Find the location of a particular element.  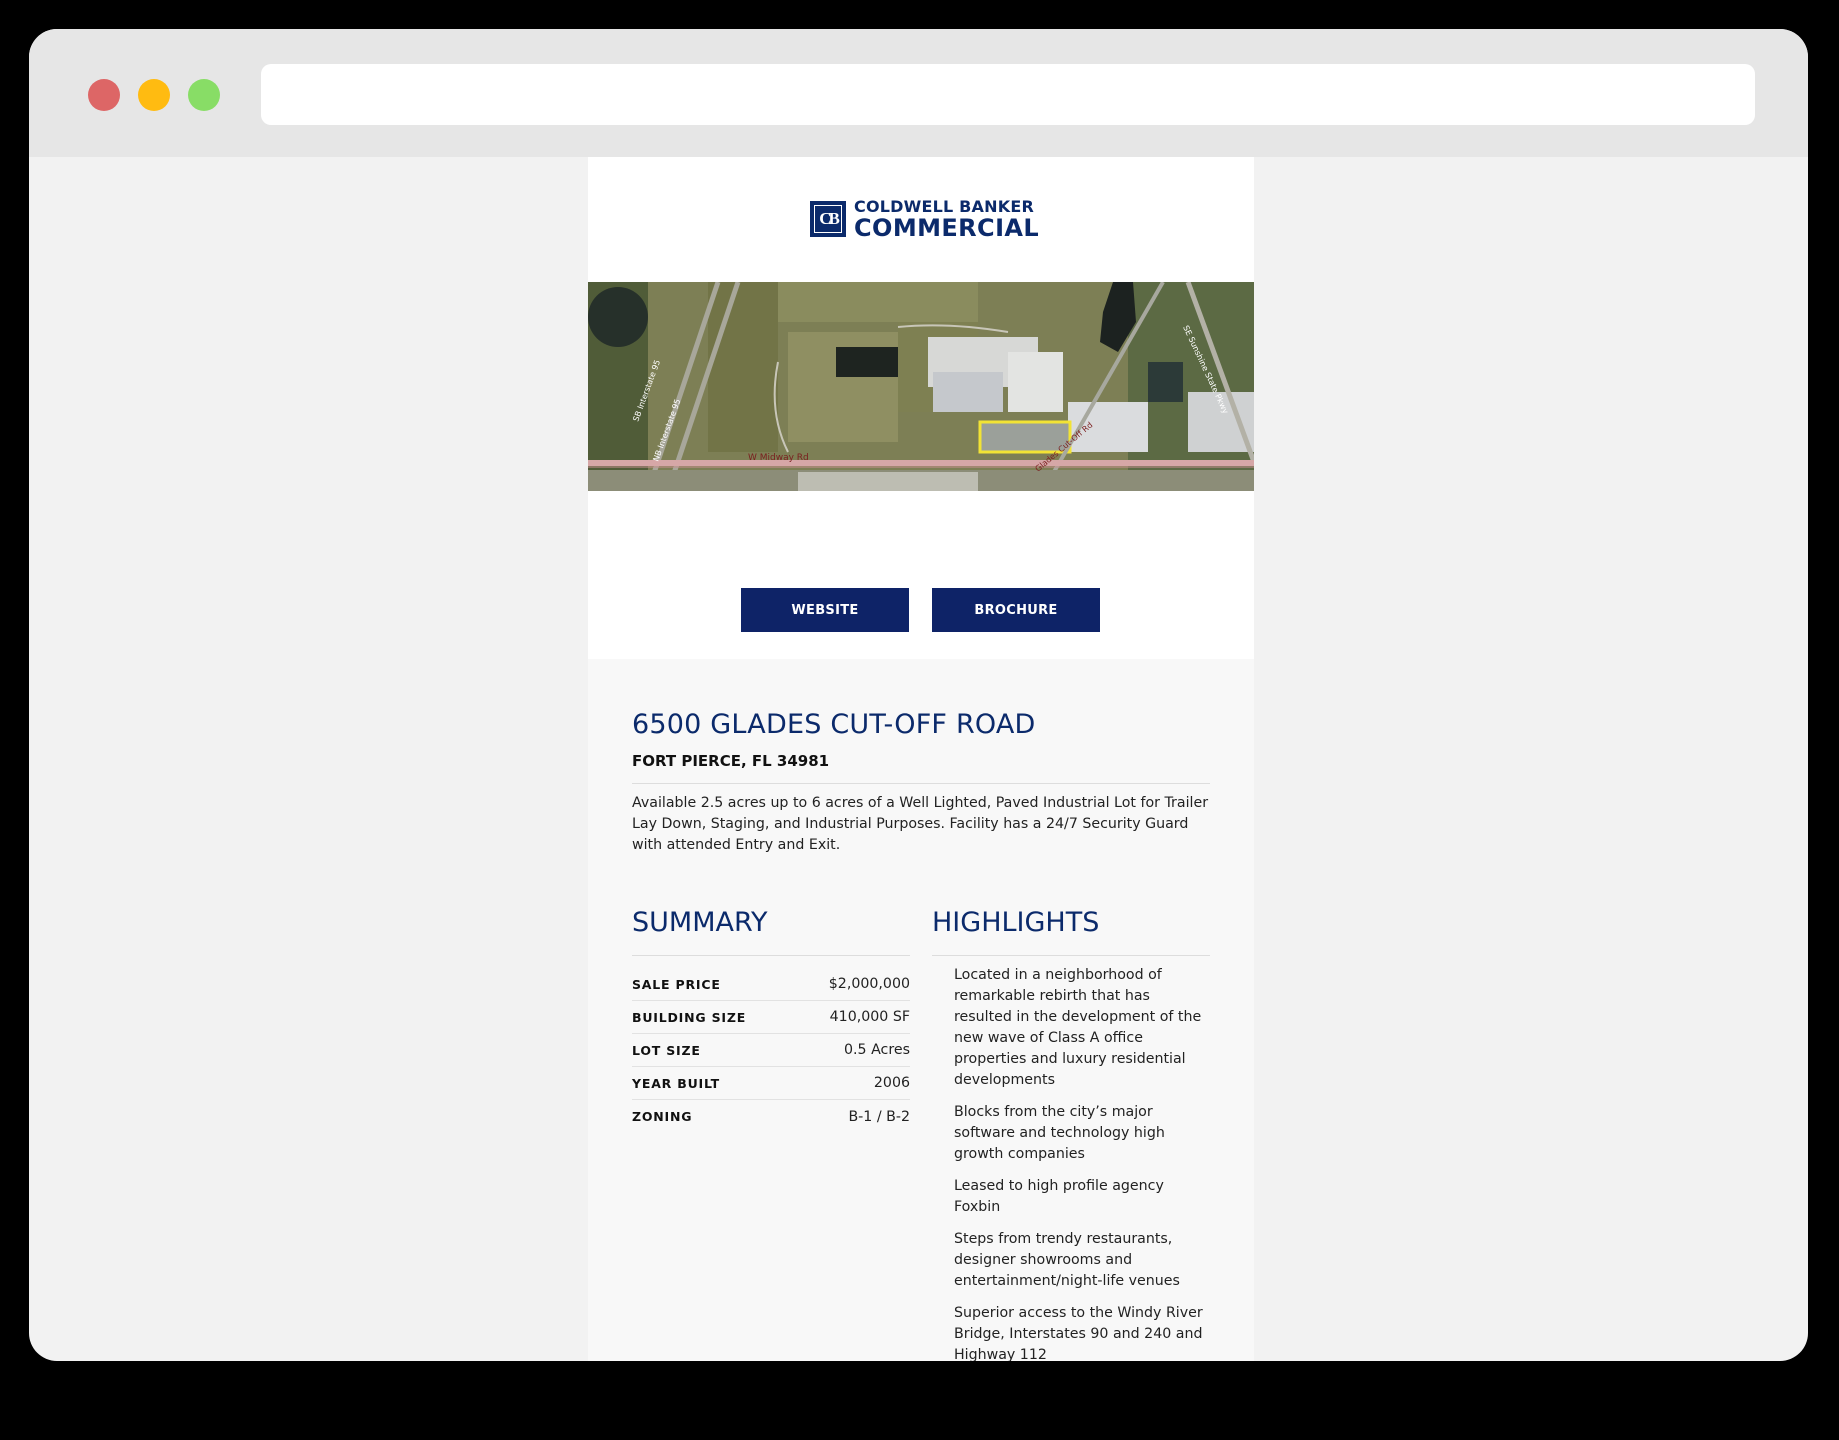

close-window-button is located at coordinates (104, 95).